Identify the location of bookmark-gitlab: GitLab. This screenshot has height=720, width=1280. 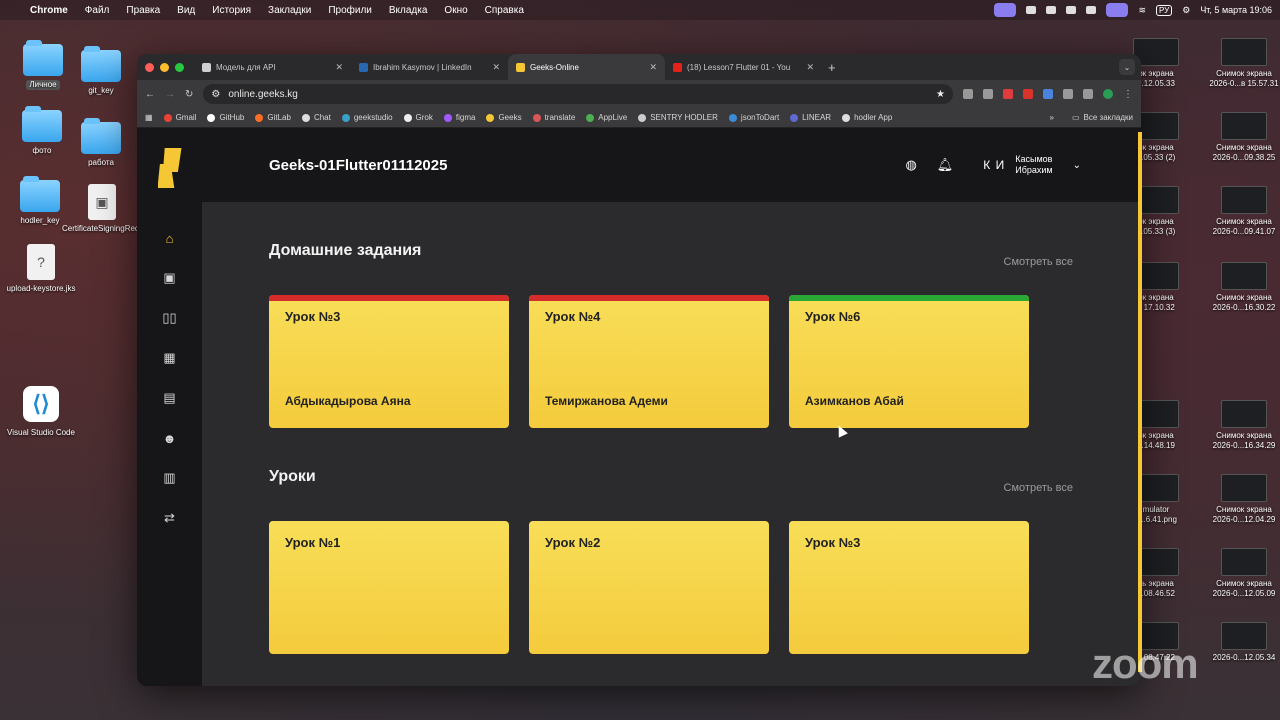
(273, 117).